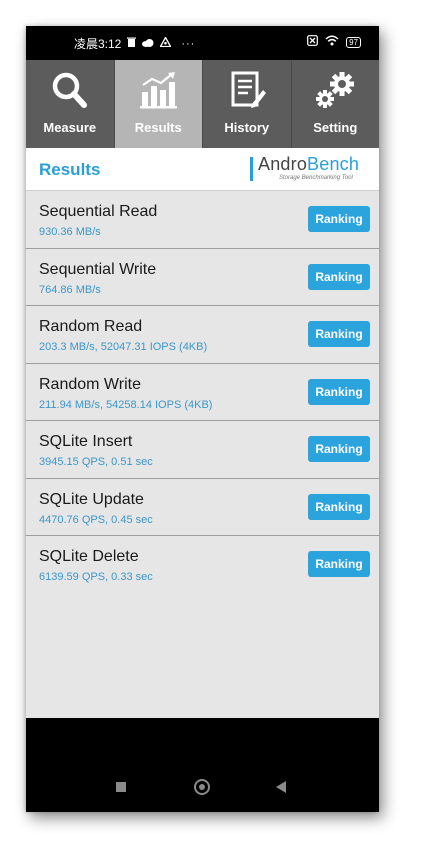  I want to click on back-button, so click(281, 787).